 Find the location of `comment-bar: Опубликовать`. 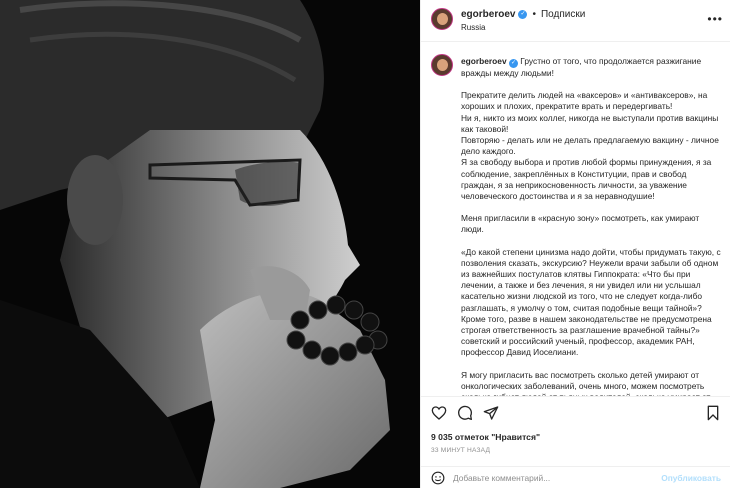

comment-bar: Опубликовать is located at coordinates (575, 477).